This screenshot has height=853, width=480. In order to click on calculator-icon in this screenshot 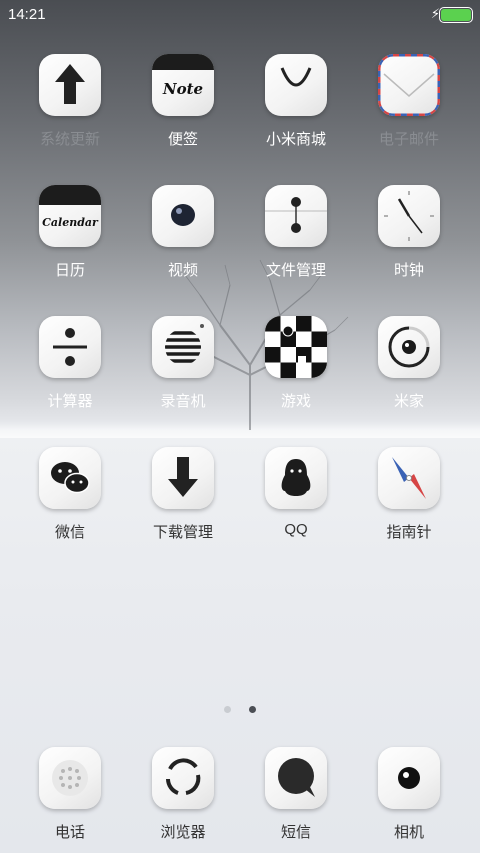, I will do `click(70, 347)`.